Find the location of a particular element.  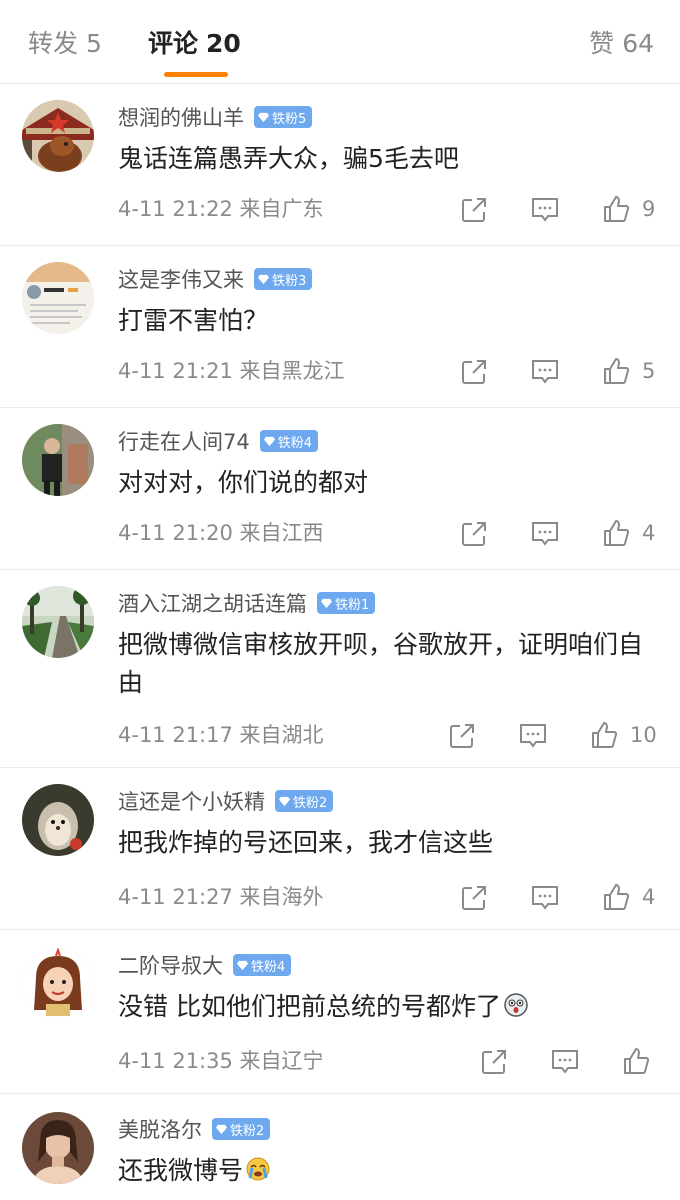

fan-badge-label: 铁粉5 is located at coordinates (289, 119).